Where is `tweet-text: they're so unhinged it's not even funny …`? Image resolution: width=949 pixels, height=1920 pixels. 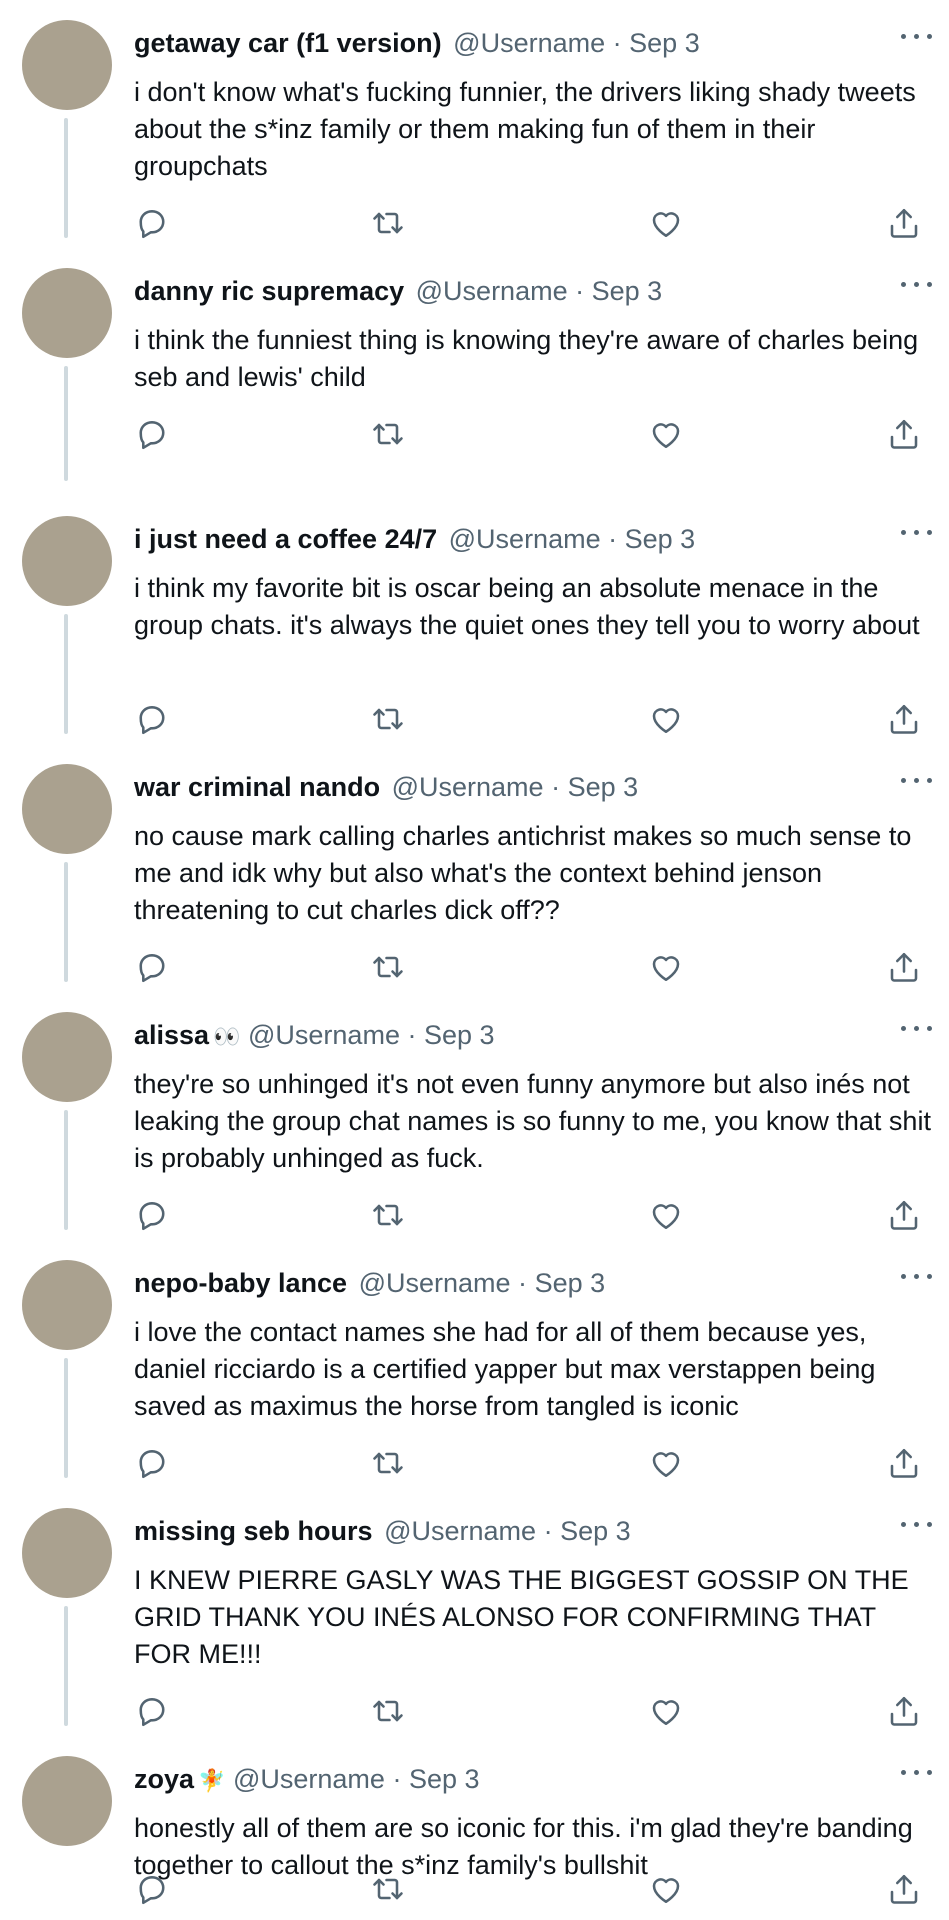 tweet-text: they're so unhinged it's not even funny … is located at coordinates (532, 1121).